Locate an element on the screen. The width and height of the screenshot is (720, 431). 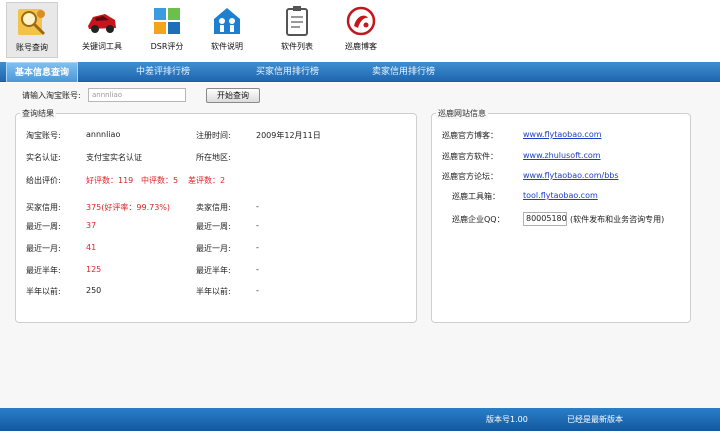
region-label: 所在地区: is located at coordinates (213, 157).